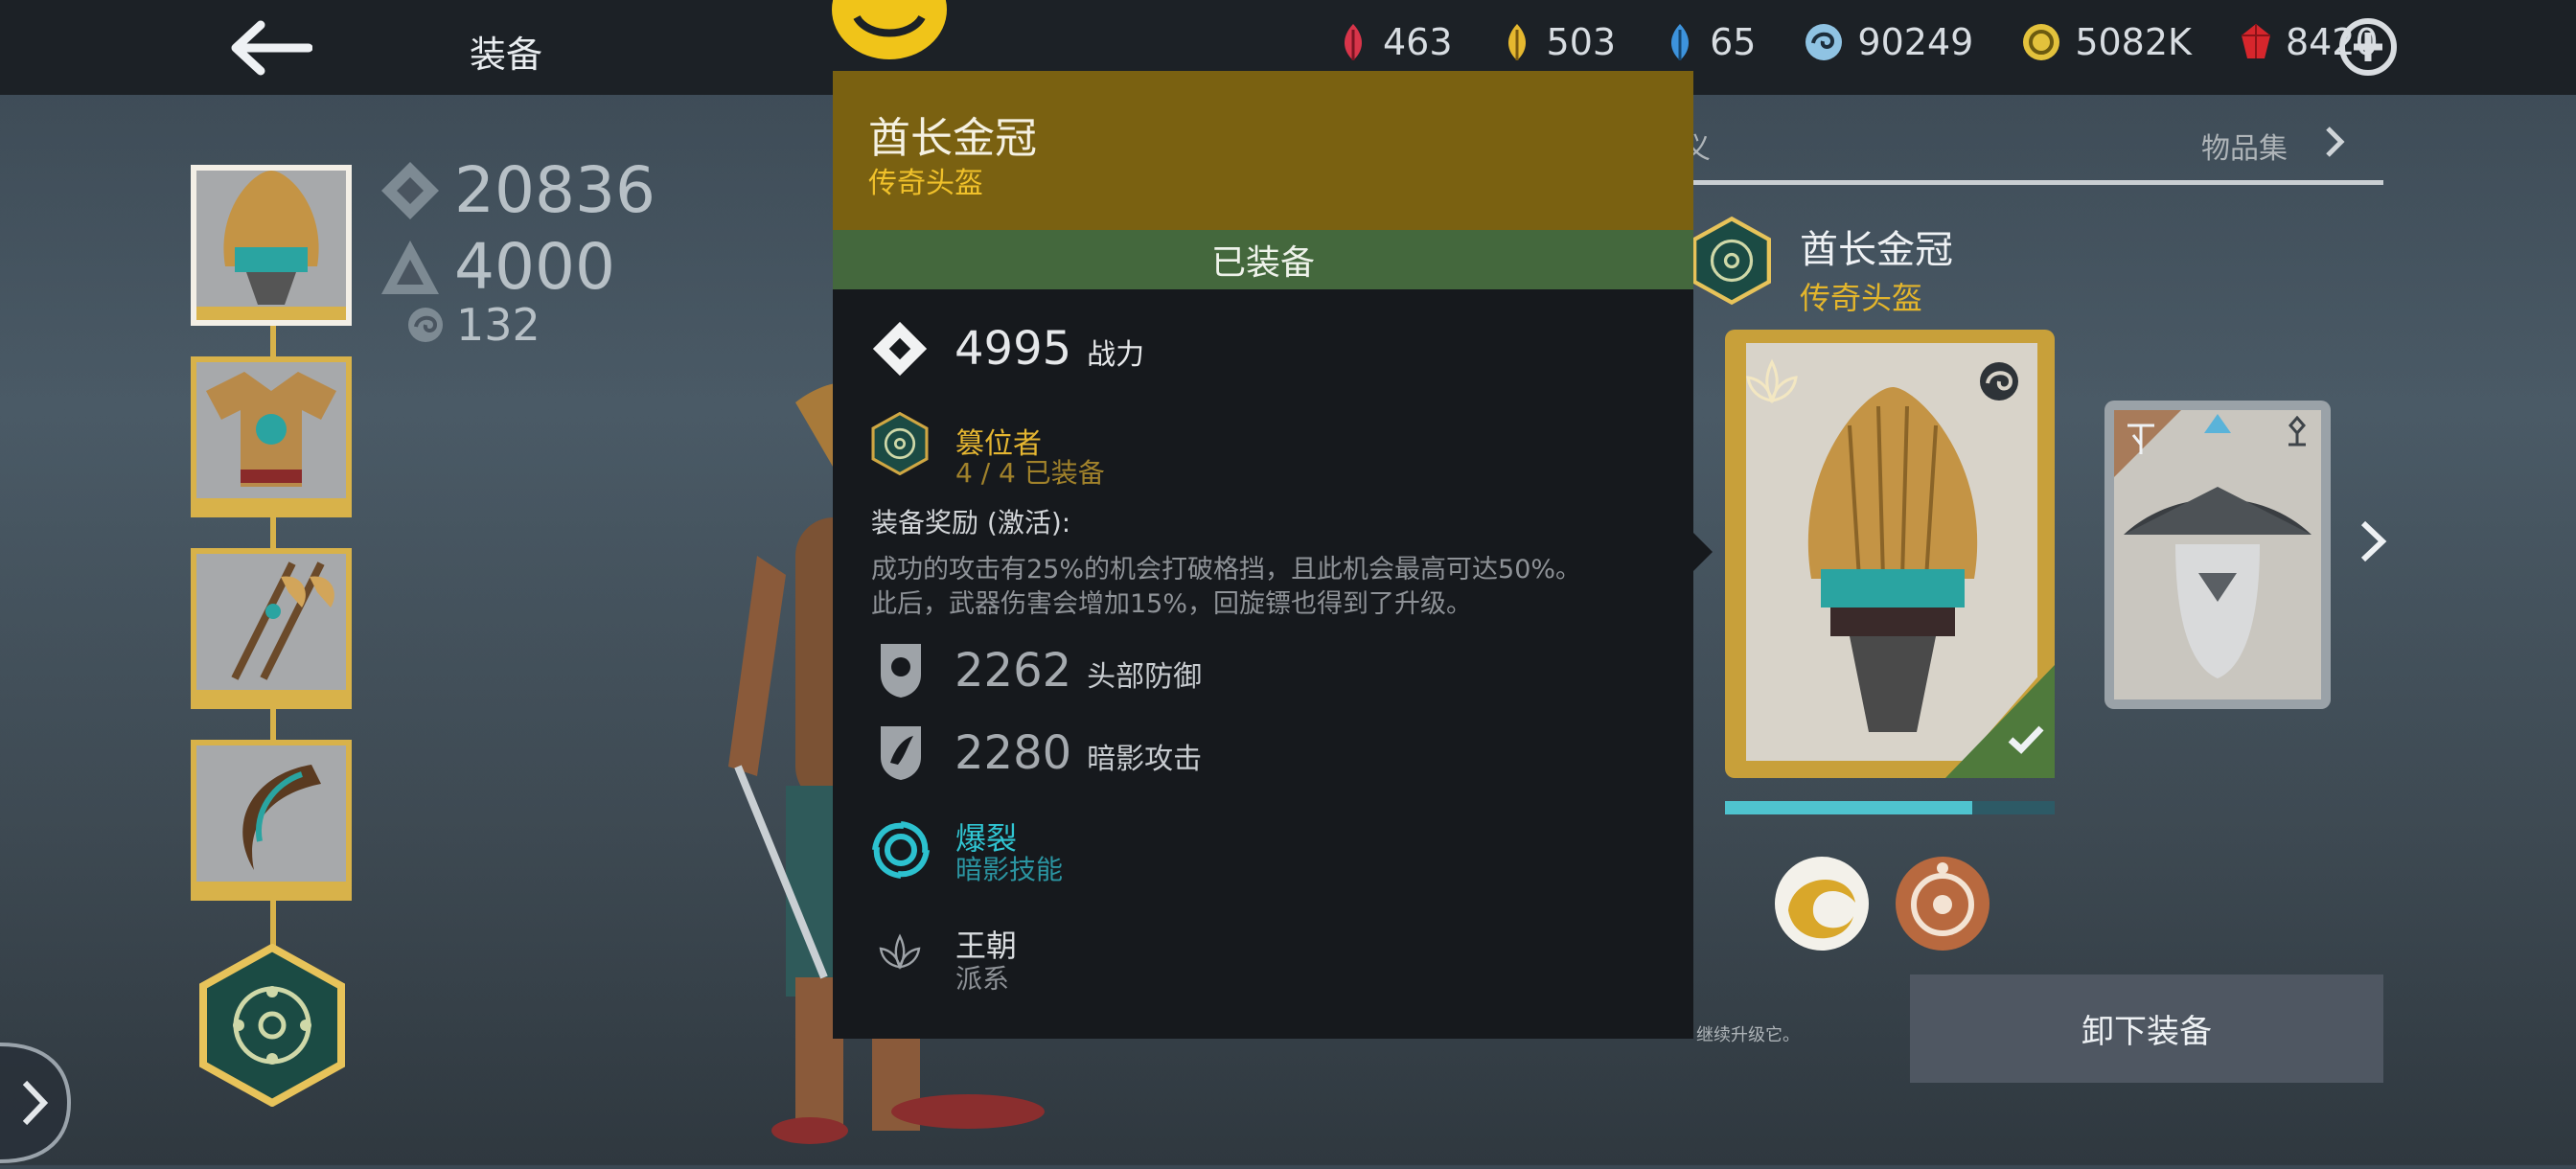  I want to click on bonus-desc-line1: 成功的攻击有25%的机会打破格挡，且此机会最高可达50%。, so click(1226, 569).